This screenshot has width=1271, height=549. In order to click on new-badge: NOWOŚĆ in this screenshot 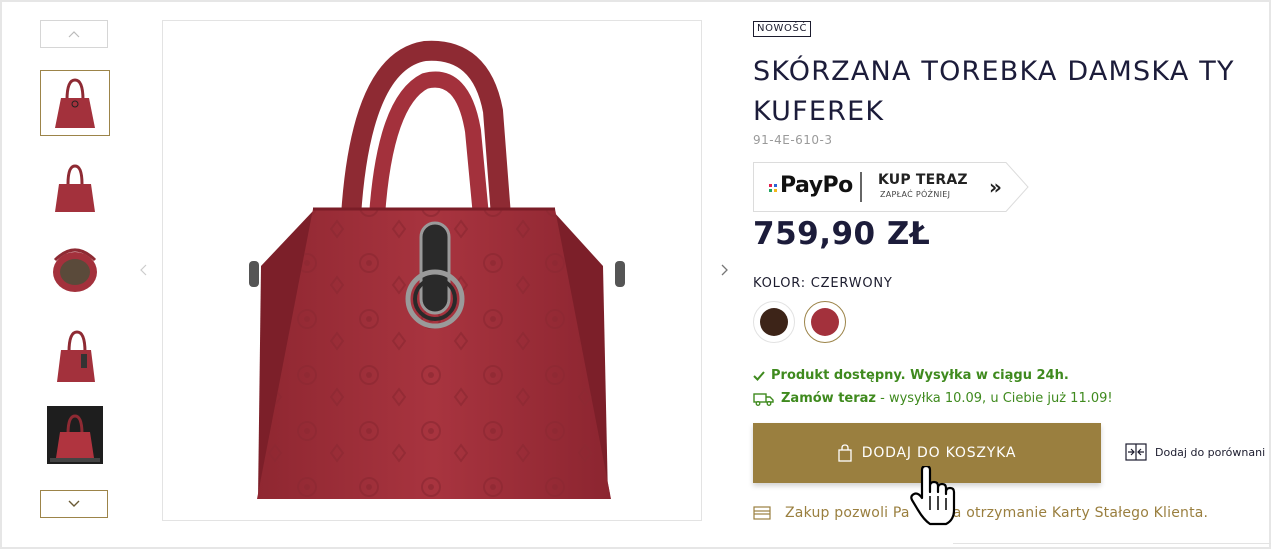, I will do `click(782, 29)`.